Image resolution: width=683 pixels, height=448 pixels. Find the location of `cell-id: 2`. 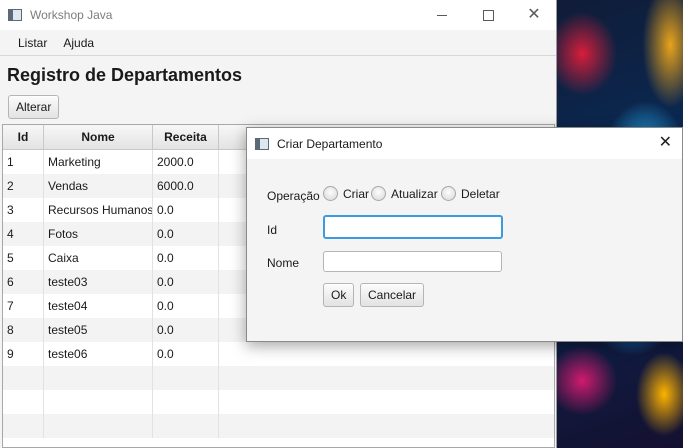

cell-id: 2 is located at coordinates (23, 186).